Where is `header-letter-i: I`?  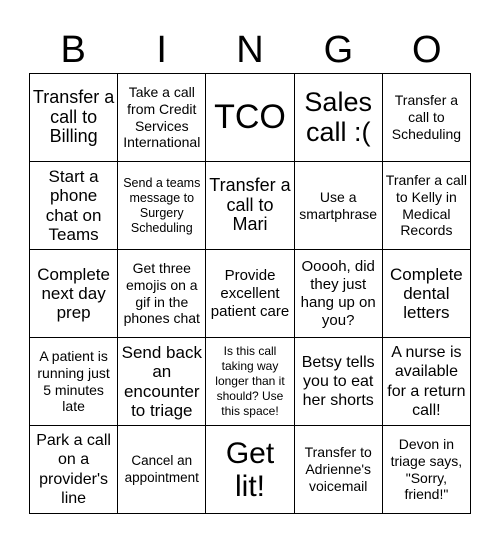
header-letter-i: I is located at coordinates (161, 50).